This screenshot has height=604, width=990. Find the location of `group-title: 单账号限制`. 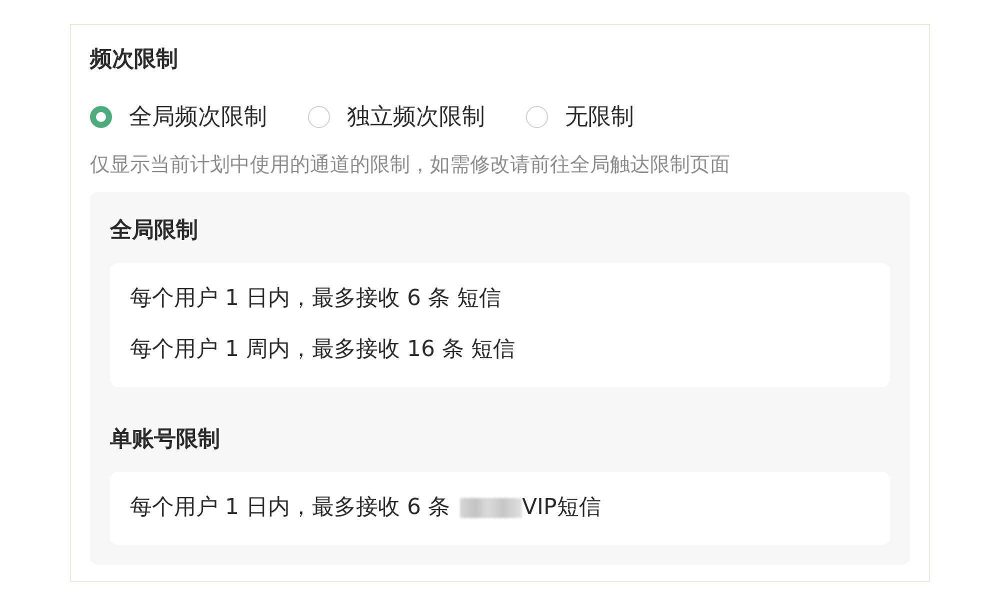

group-title: 单账号限制 is located at coordinates (165, 440).